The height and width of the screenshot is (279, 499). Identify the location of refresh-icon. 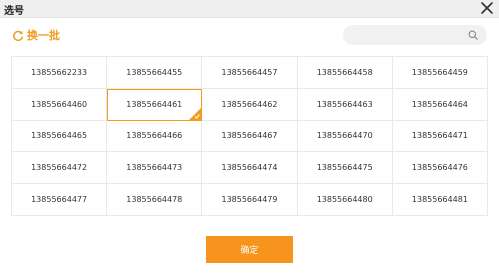
(18, 36).